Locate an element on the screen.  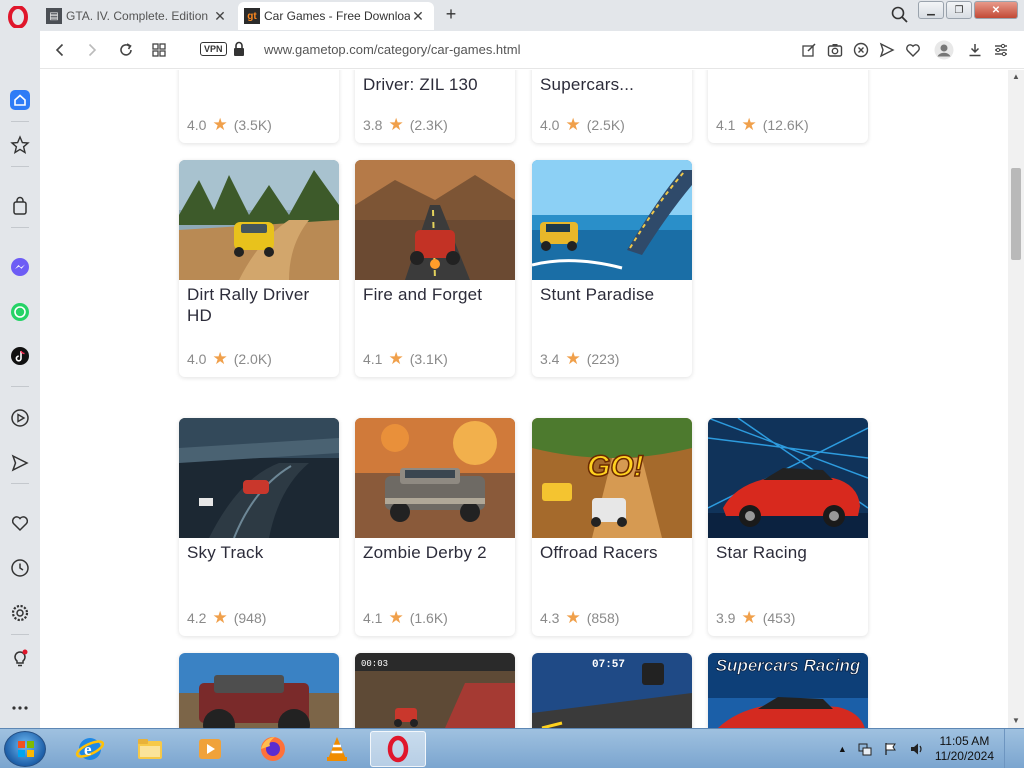
rating-row: 4.1 ★ (12.6K) is located at coordinates (762, 124).